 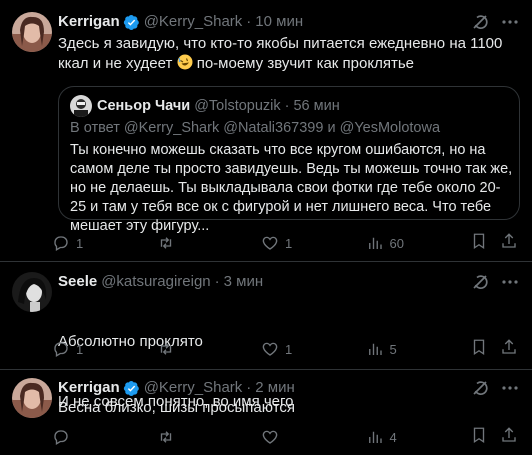 What do you see at coordinates (177, 407) in the screenshot?
I see `post-text: Весна близко, шизы просыпаются` at bounding box center [177, 407].